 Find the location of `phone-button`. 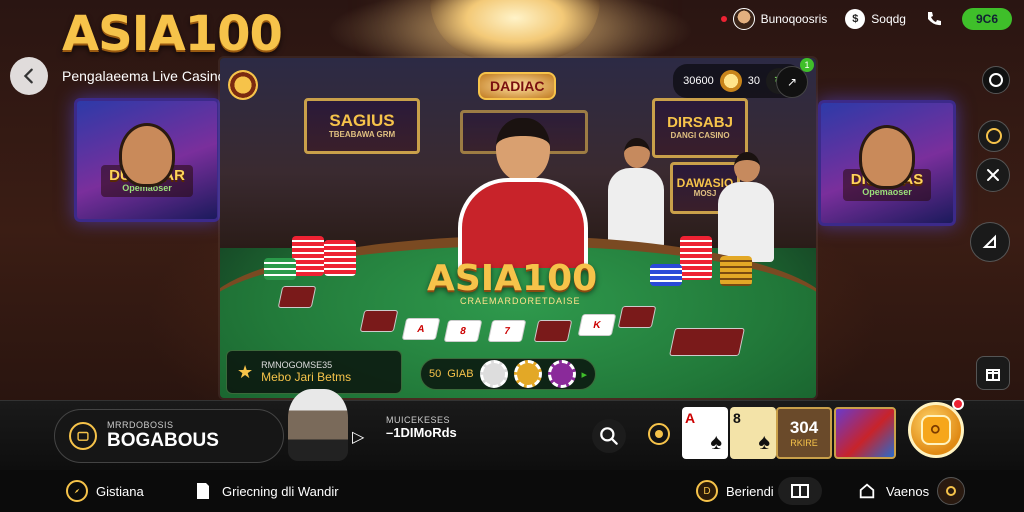

phone-button is located at coordinates (934, 19).